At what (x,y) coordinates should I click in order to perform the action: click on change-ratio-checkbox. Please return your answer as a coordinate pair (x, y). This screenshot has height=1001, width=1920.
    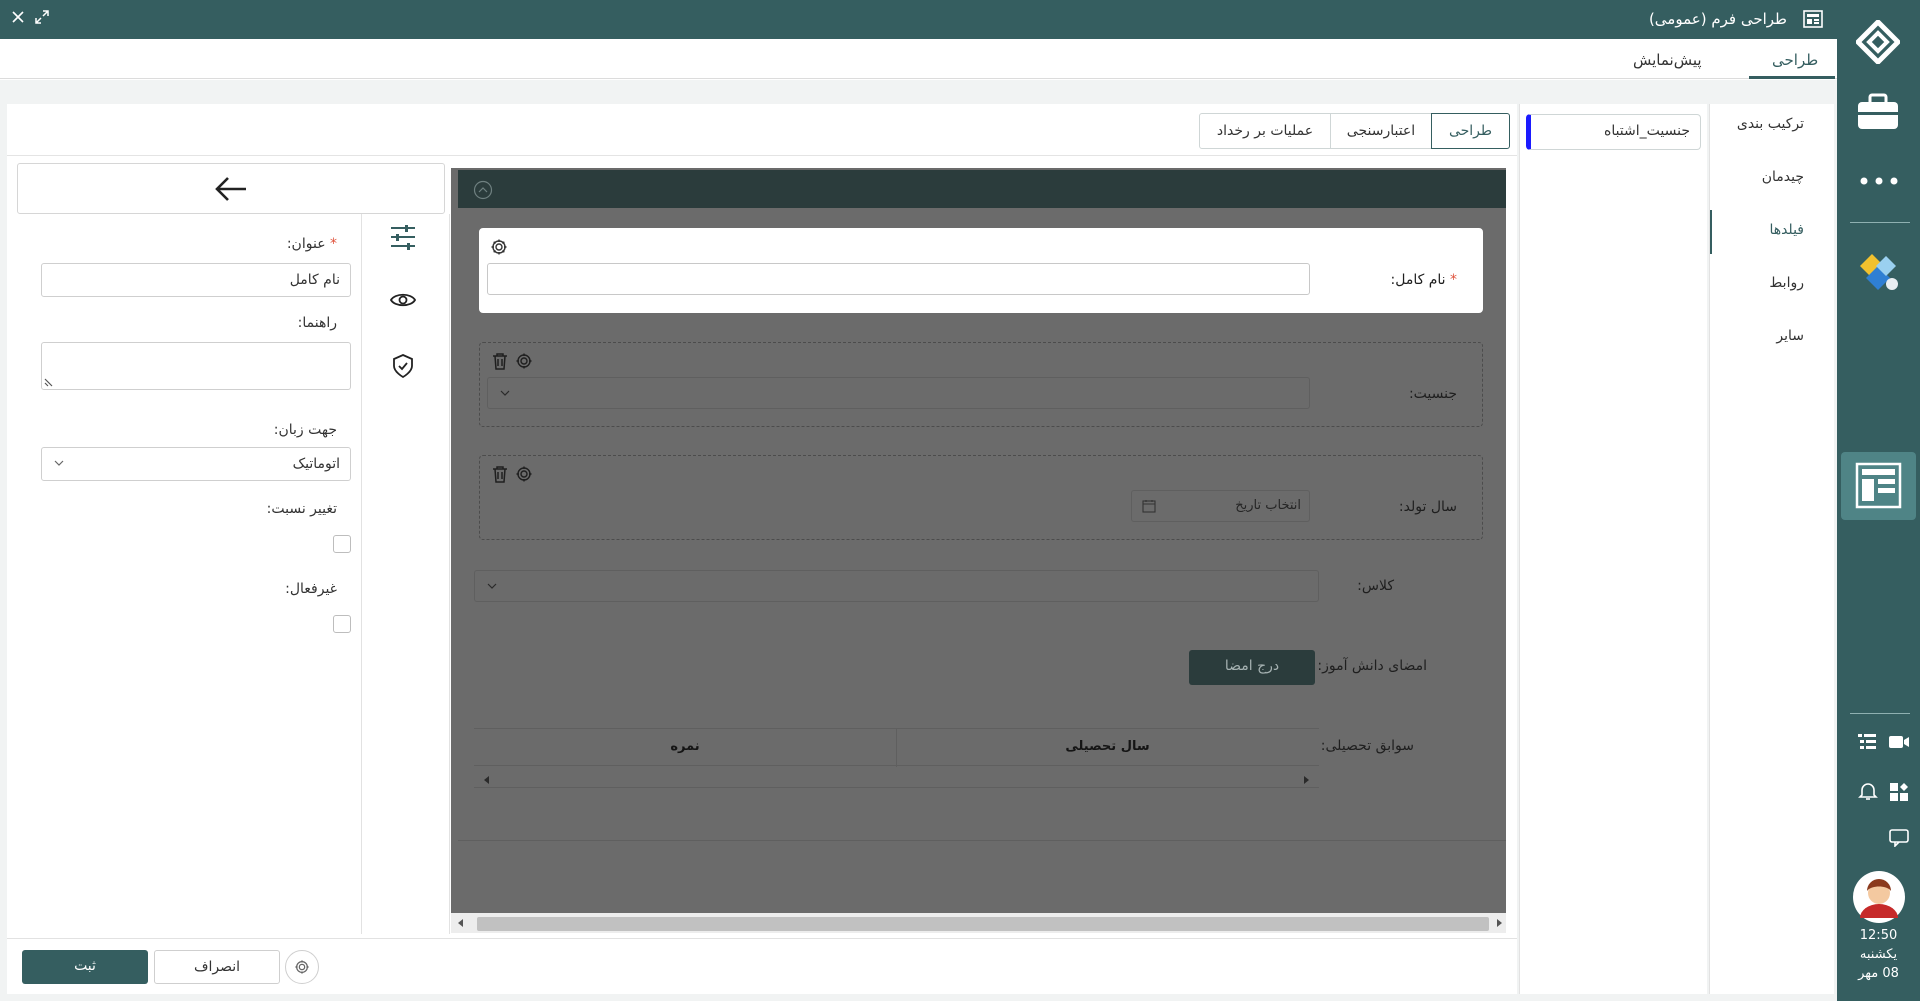
    Looking at the image, I should click on (342, 544).